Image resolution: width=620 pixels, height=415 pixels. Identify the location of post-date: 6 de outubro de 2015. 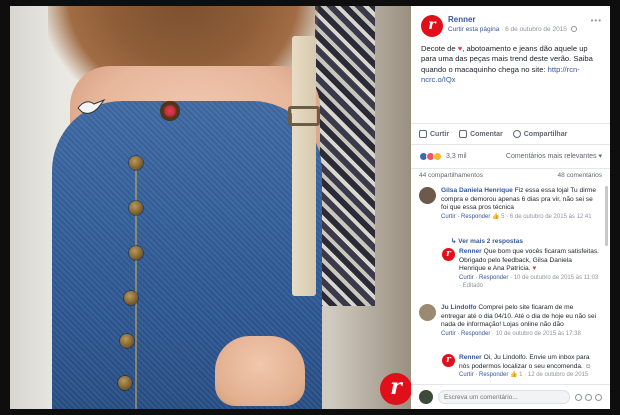
(536, 29).